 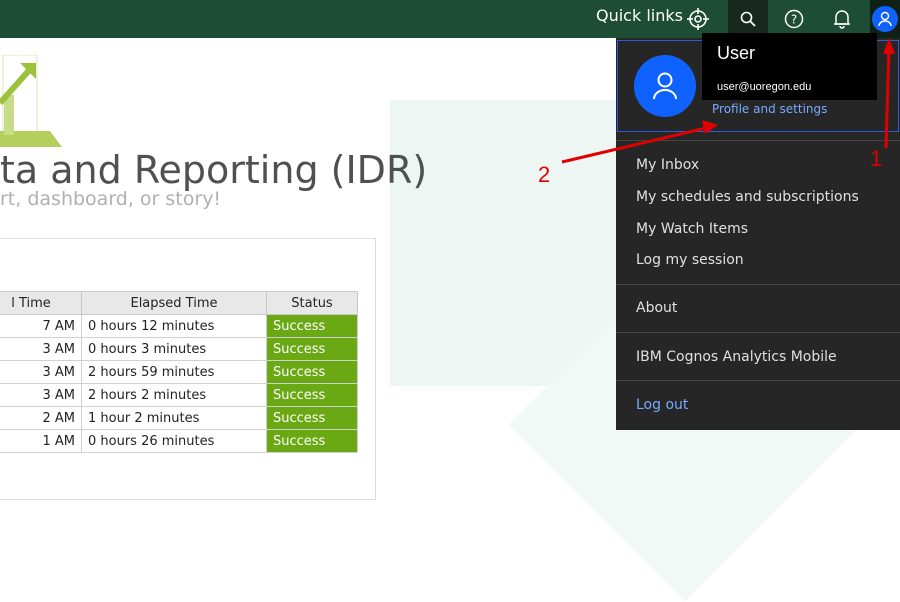 I want to click on annotation-arrows, so click(x=728, y=101).